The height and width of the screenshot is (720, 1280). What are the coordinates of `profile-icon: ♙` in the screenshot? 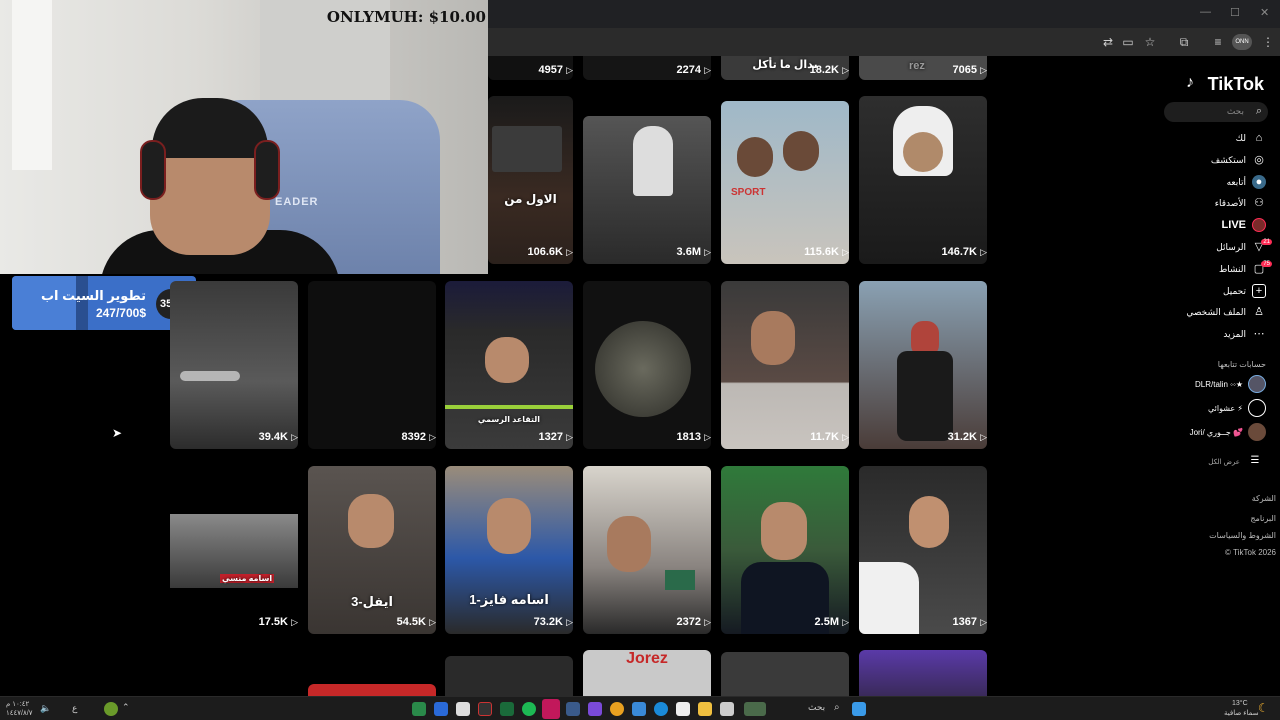 It's located at (1259, 312).